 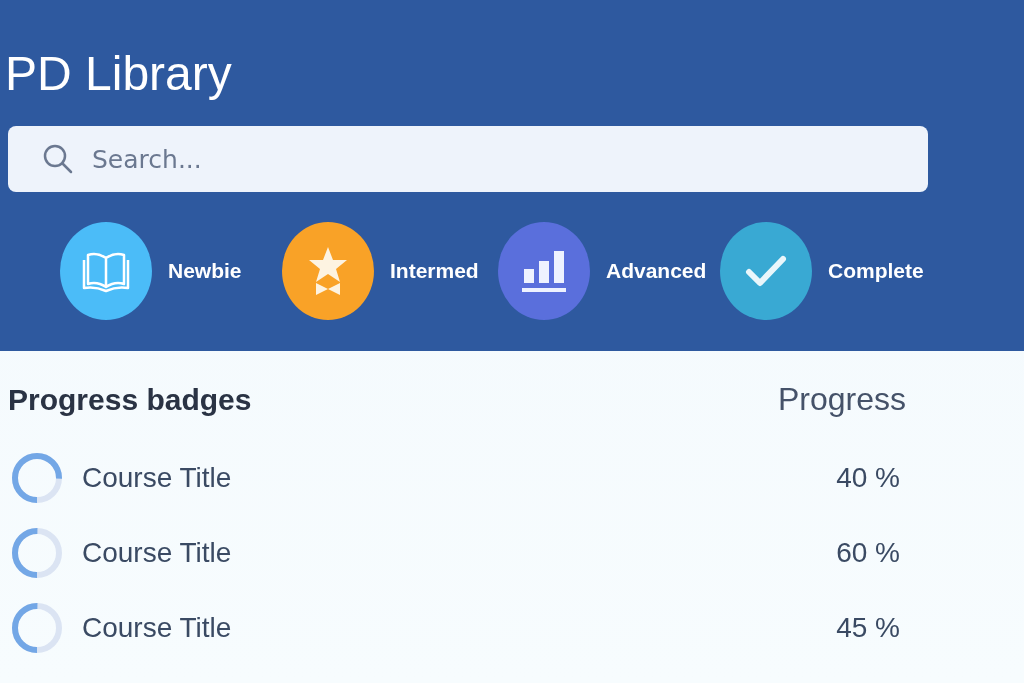 I want to click on progress-percent: 60 %, so click(x=868, y=552).